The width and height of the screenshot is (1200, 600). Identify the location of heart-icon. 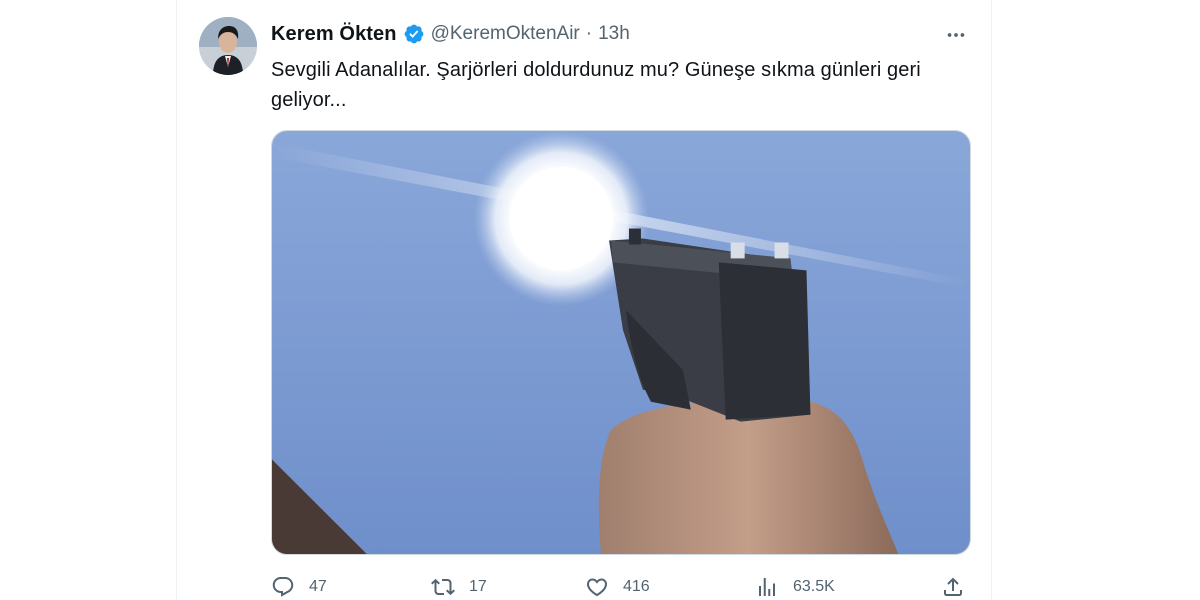
(597, 587).